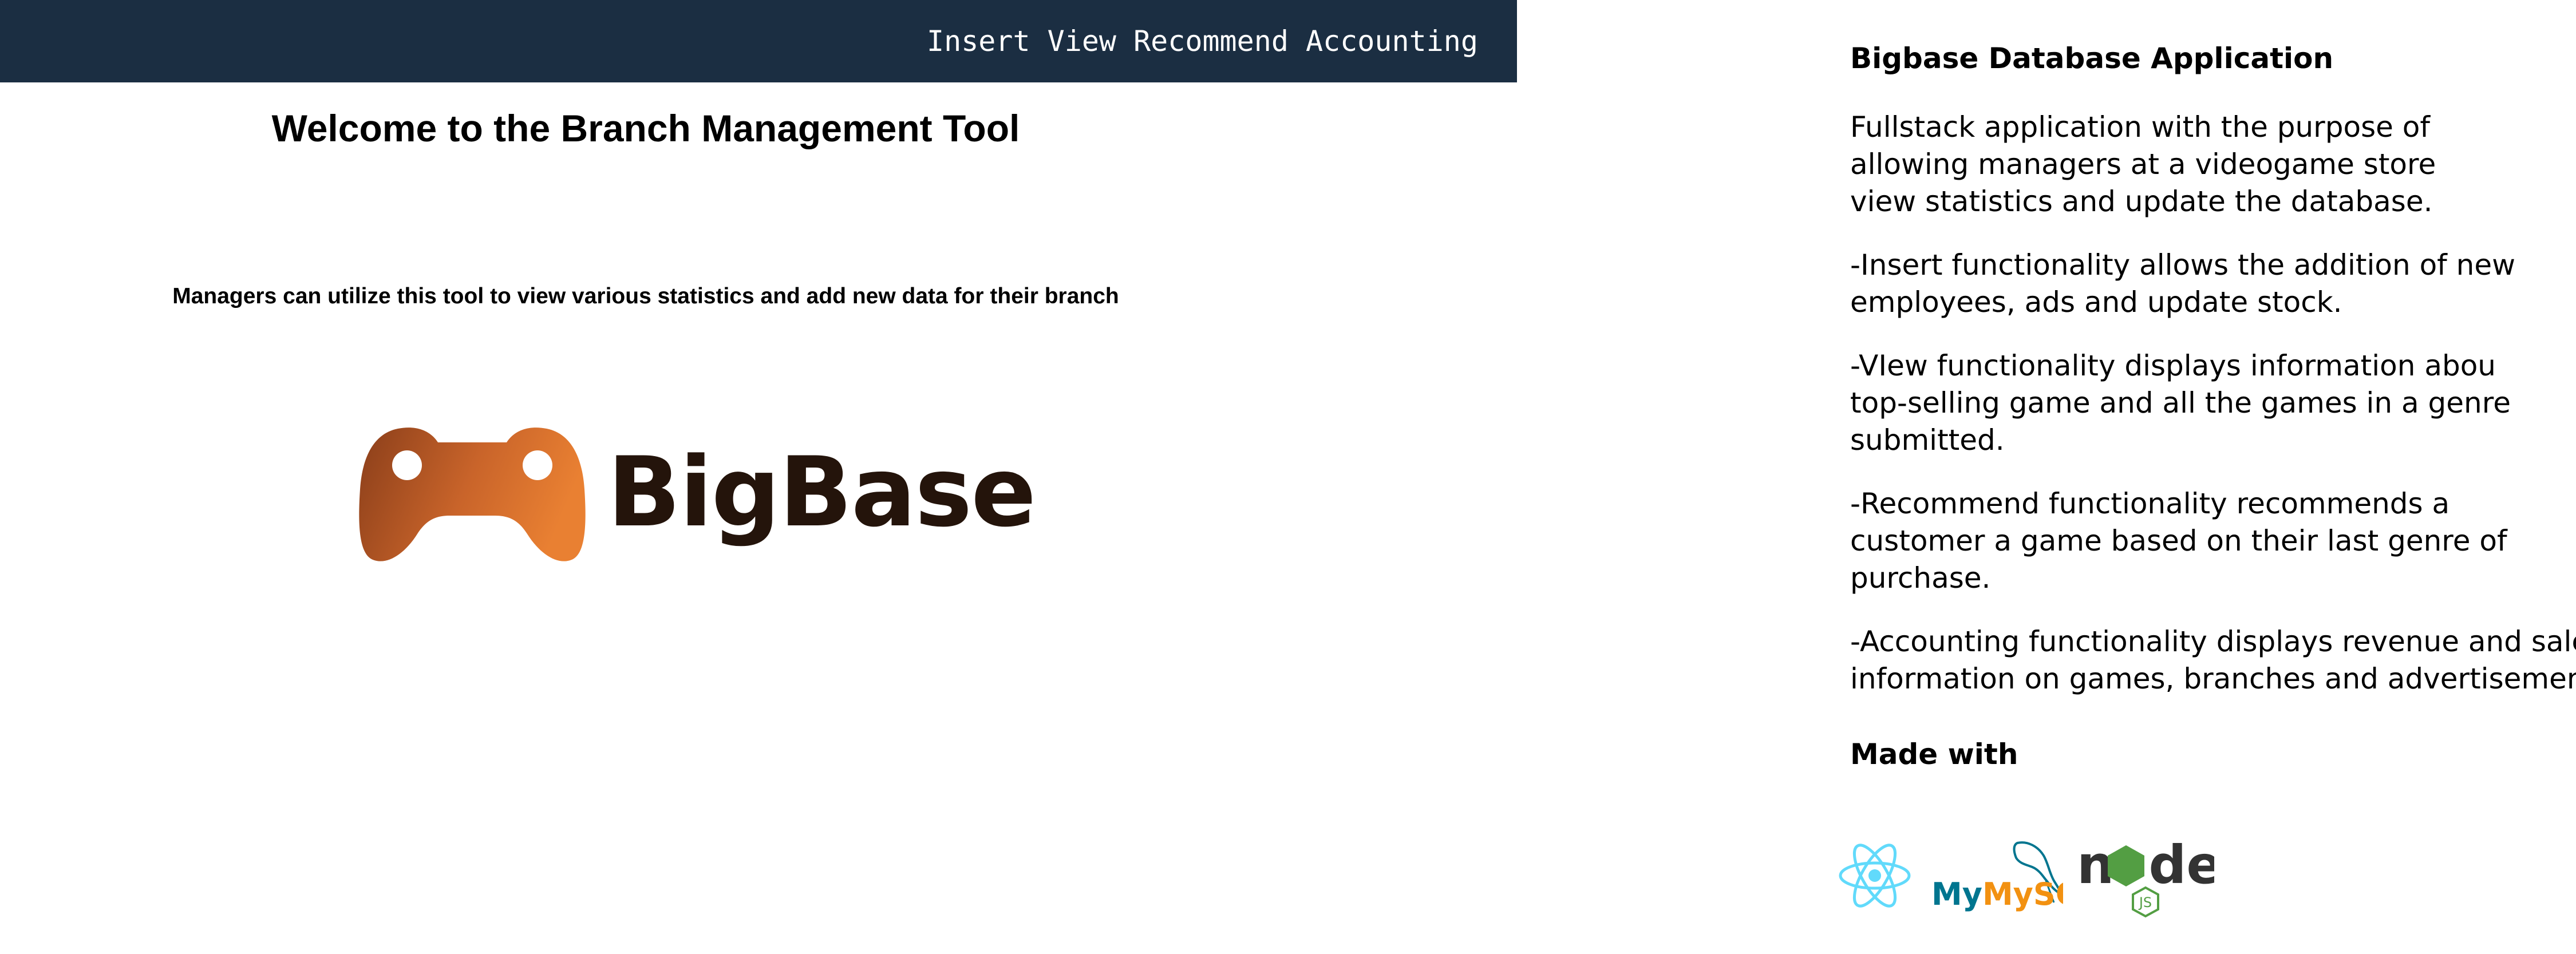 This screenshot has width=2576, height=954. I want to click on mysql-wordmark: MyMySQL, so click(1997, 894).